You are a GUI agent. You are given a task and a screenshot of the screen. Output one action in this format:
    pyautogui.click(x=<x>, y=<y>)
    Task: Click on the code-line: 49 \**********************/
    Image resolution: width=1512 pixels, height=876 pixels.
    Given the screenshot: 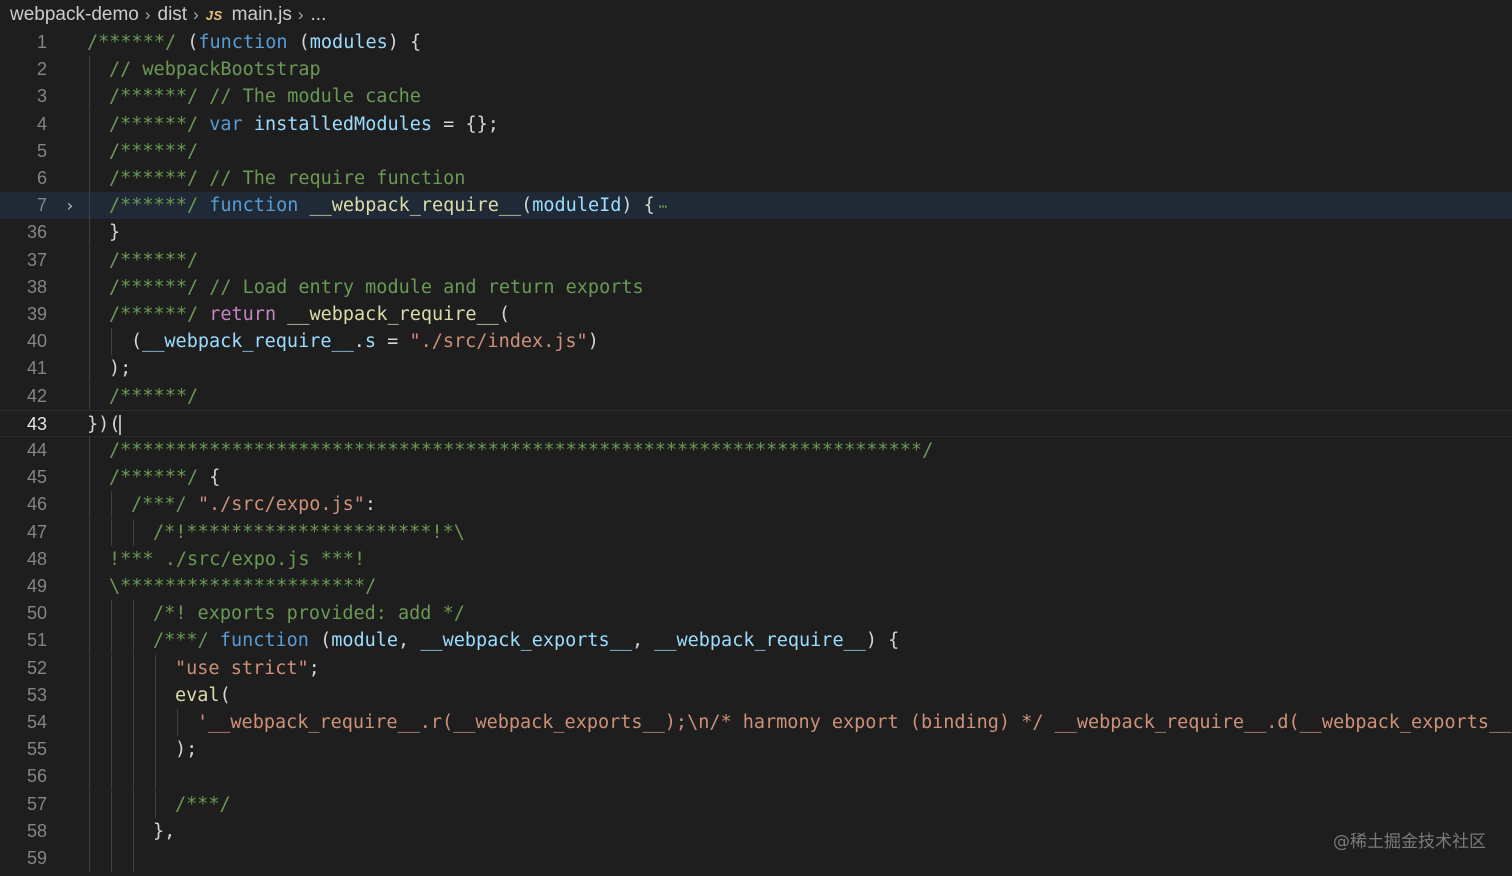 What is the action you would take?
    pyautogui.click(x=756, y=586)
    